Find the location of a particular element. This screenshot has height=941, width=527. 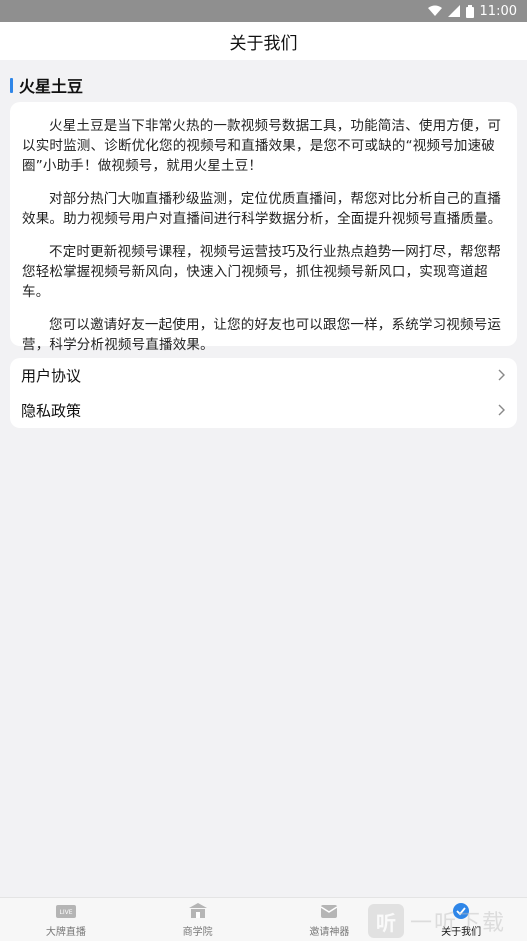

page-title: 关于我们 is located at coordinates (263, 43).